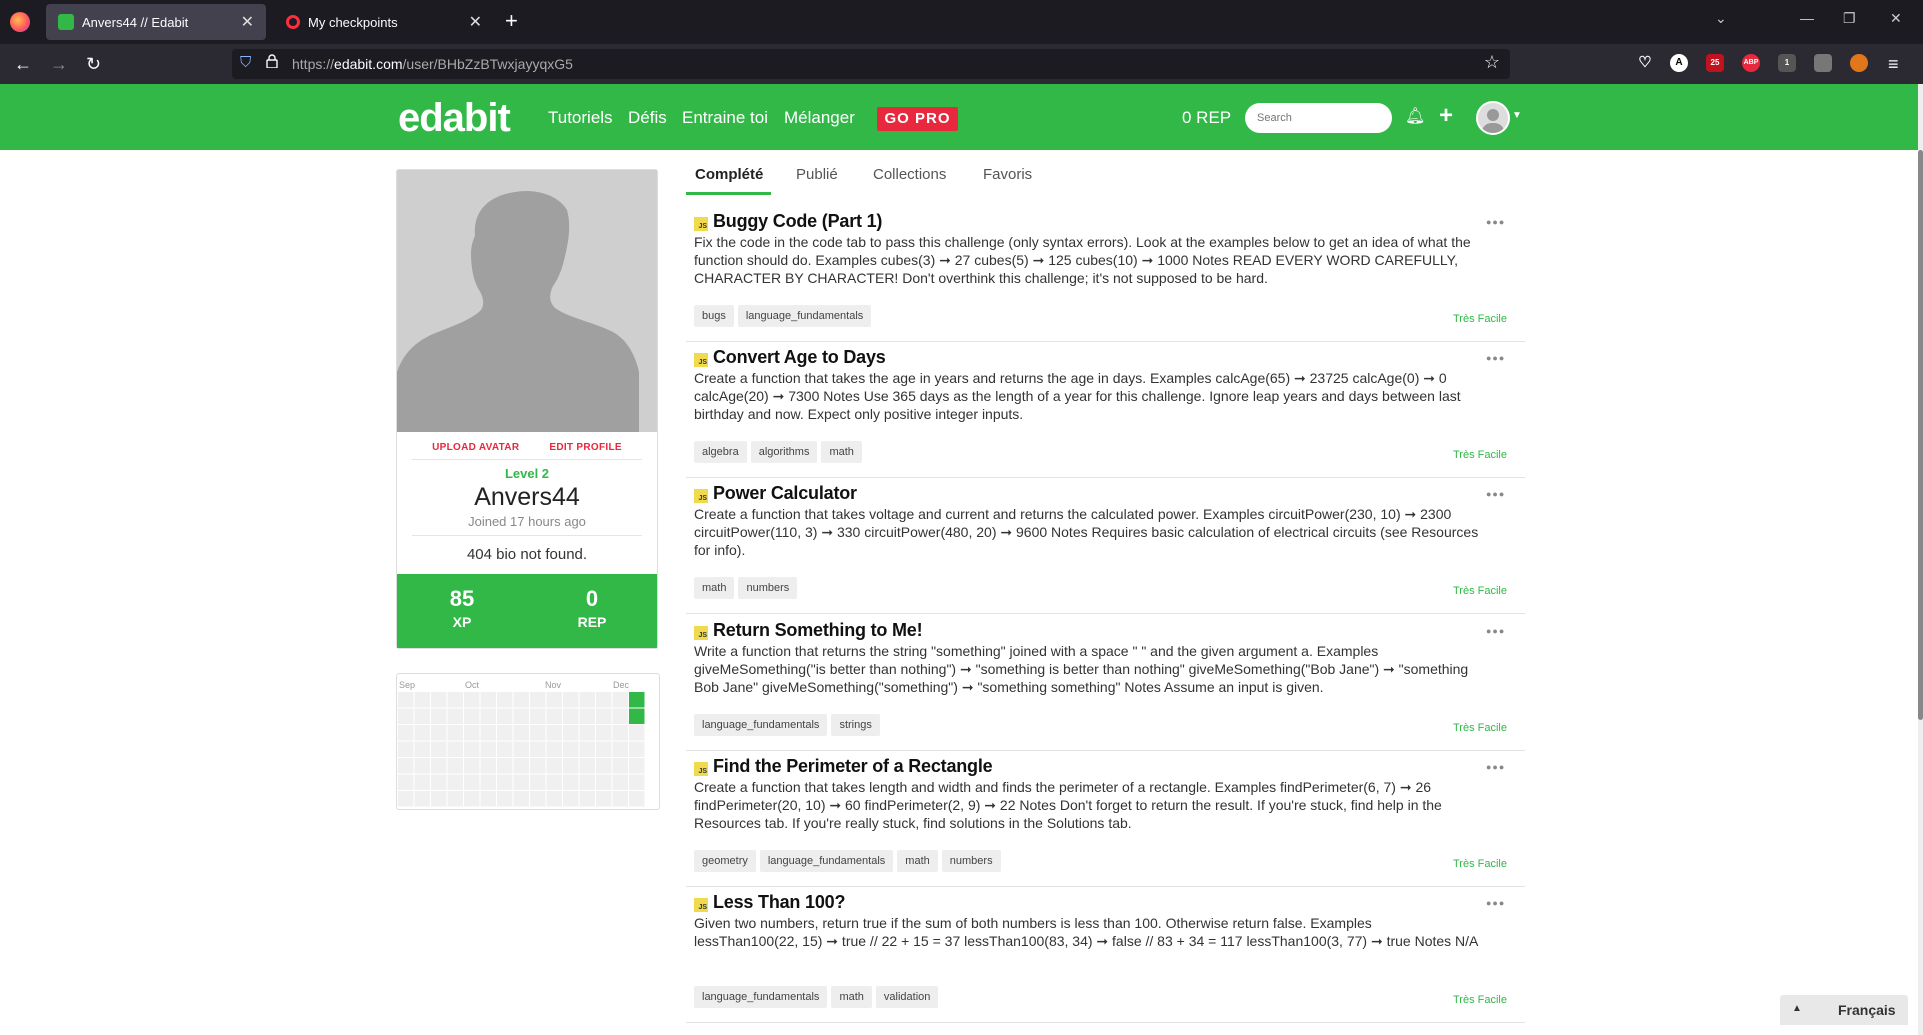  What do you see at coordinates (1318, 118) in the screenshot?
I see `search-input` at bounding box center [1318, 118].